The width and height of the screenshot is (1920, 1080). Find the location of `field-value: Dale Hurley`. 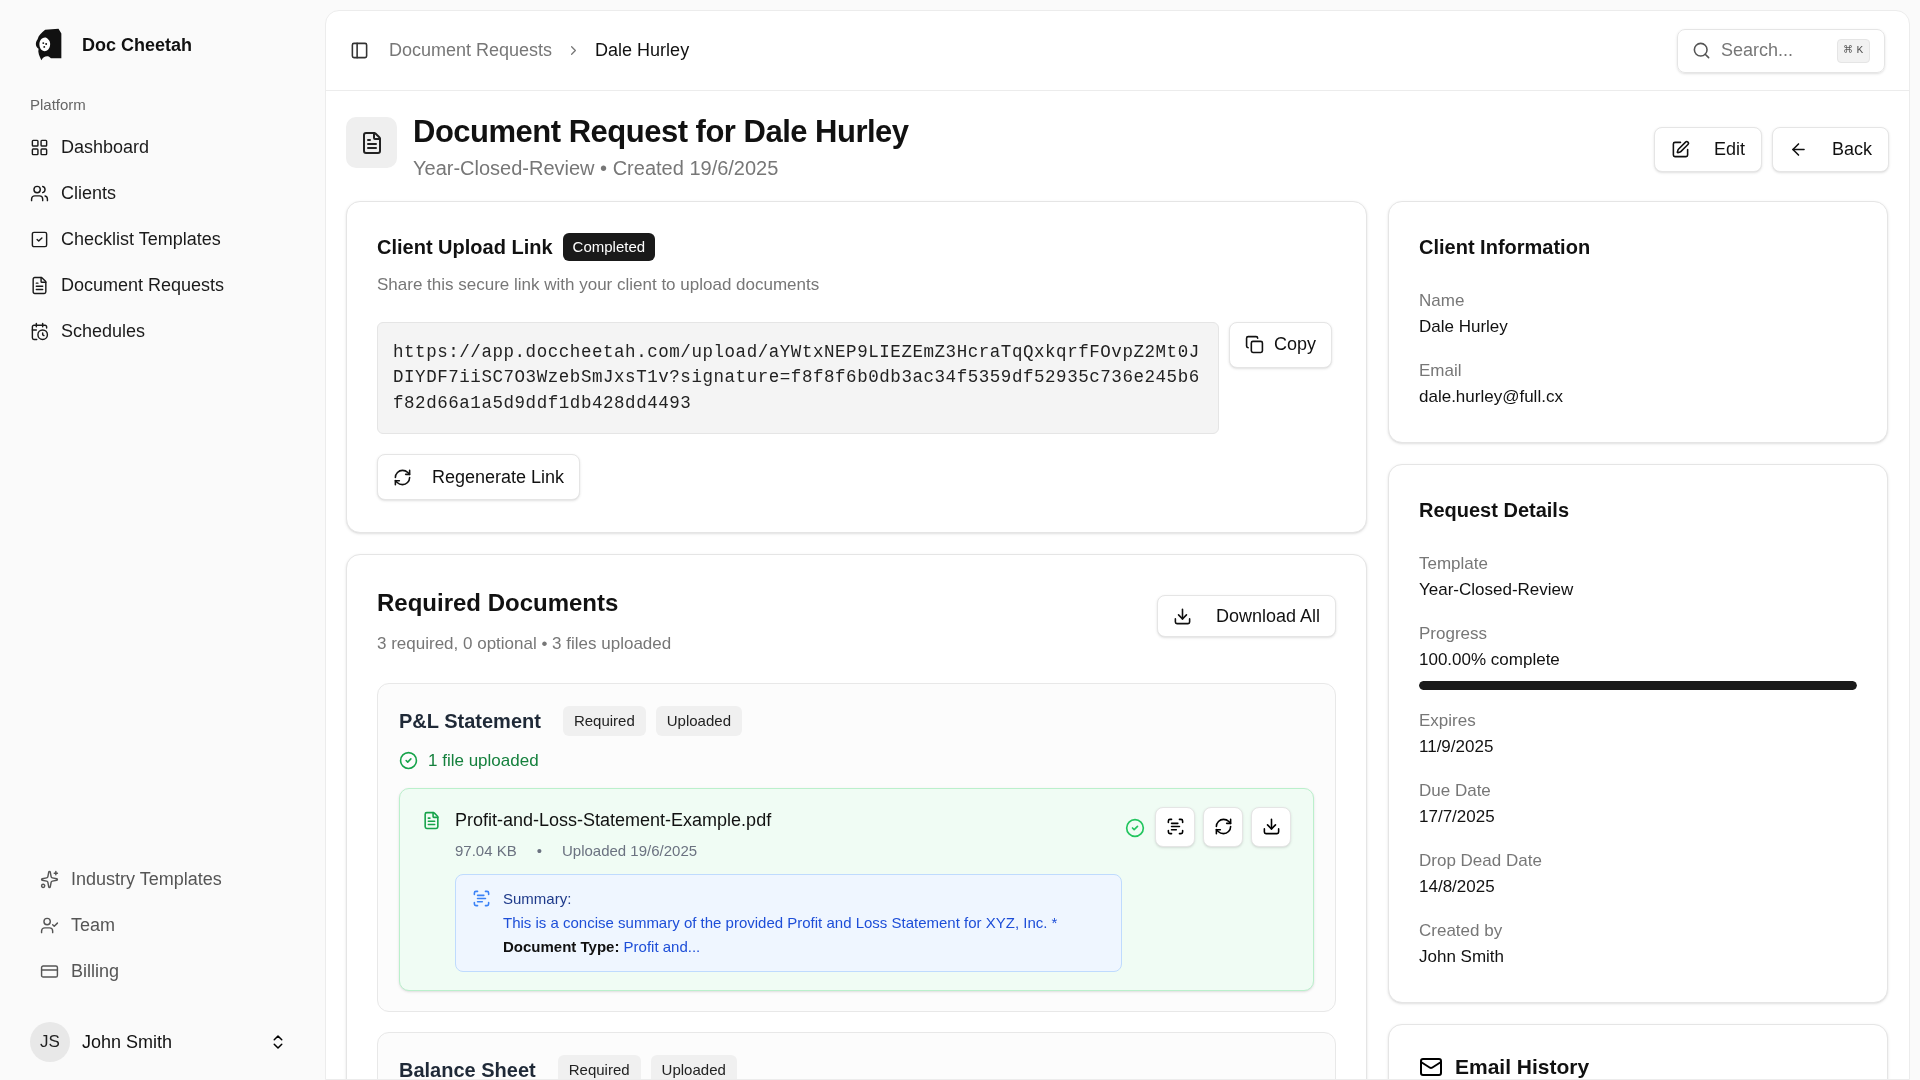

field-value: Dale Hurley is located at coordinates (1464, 327).